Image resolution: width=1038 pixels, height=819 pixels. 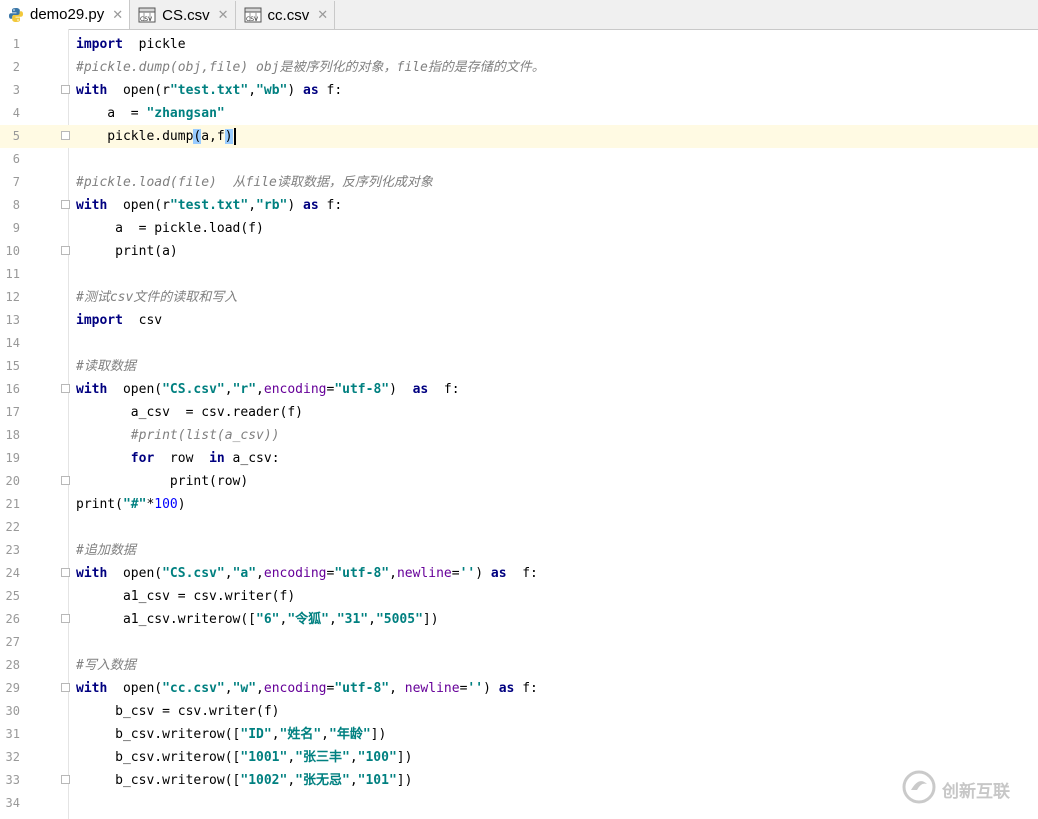 I want to click on brand-logo-icon, so click(x=919, y=789).